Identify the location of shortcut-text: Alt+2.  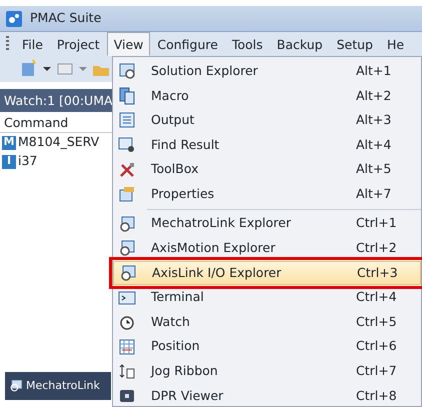
(374, 95).